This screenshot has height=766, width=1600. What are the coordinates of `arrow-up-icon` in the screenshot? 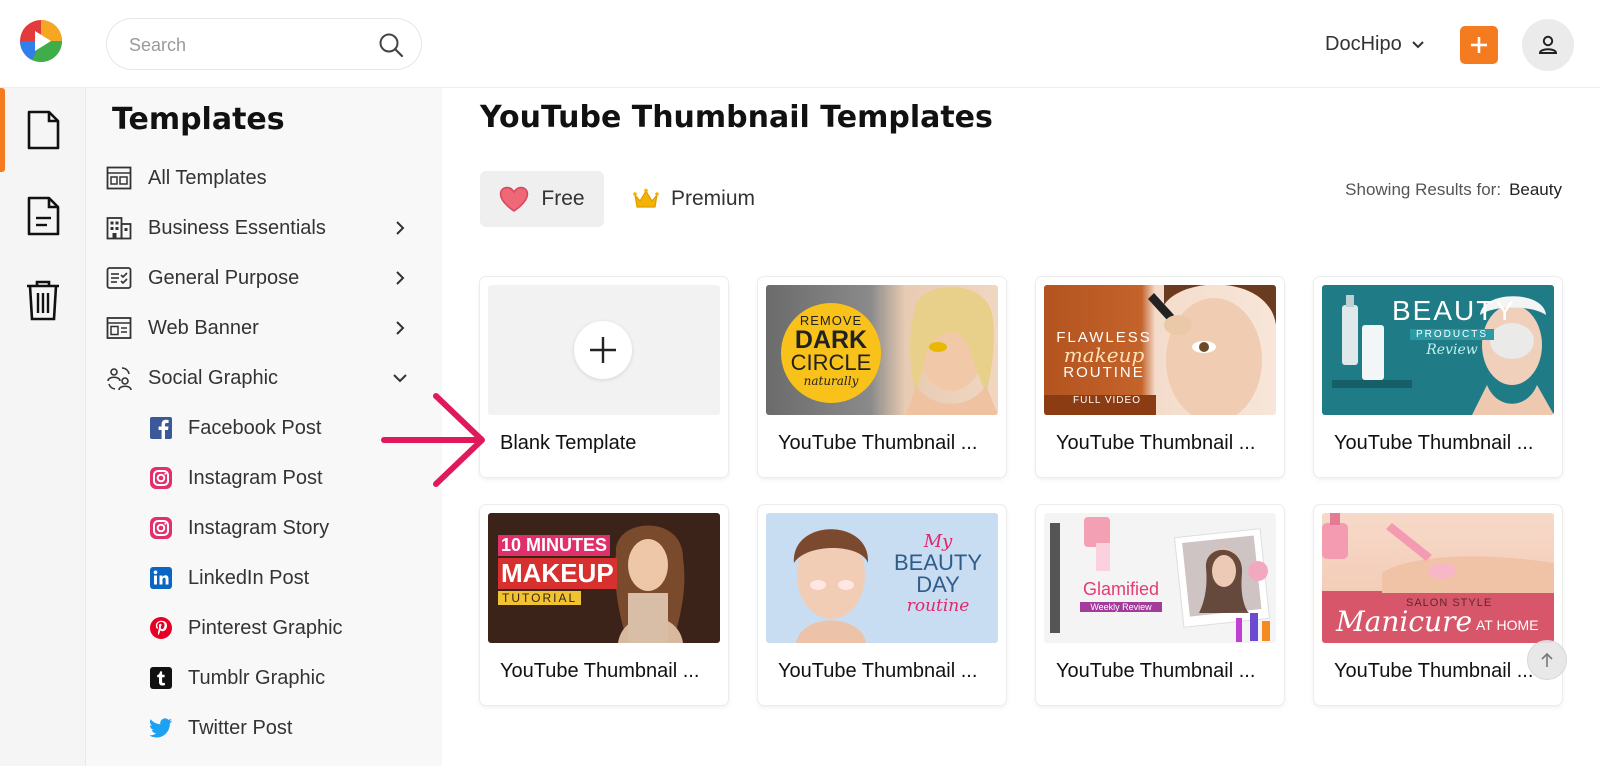 It's located at (1547, 659).